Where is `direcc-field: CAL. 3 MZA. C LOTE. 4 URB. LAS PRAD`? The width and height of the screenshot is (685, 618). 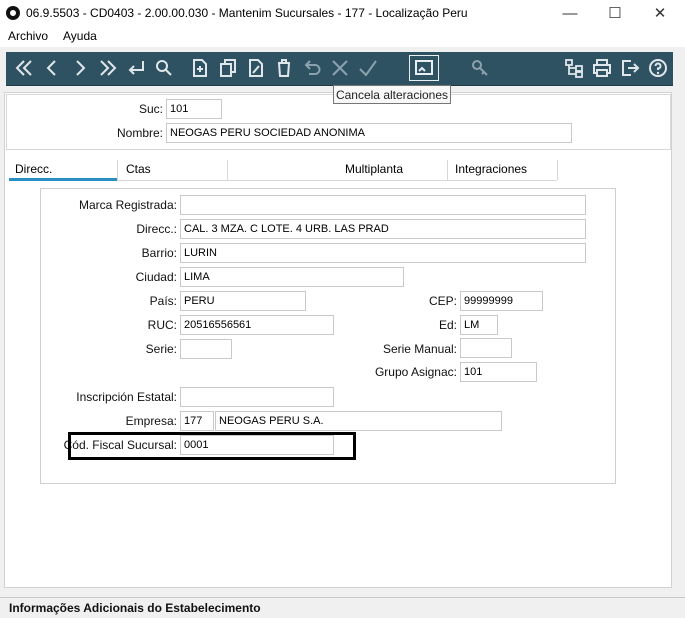 direcc-field: CAL. 3 MZA. C LOTE. 4 URB. LAS PRAD is located at coordinates (383, 229).